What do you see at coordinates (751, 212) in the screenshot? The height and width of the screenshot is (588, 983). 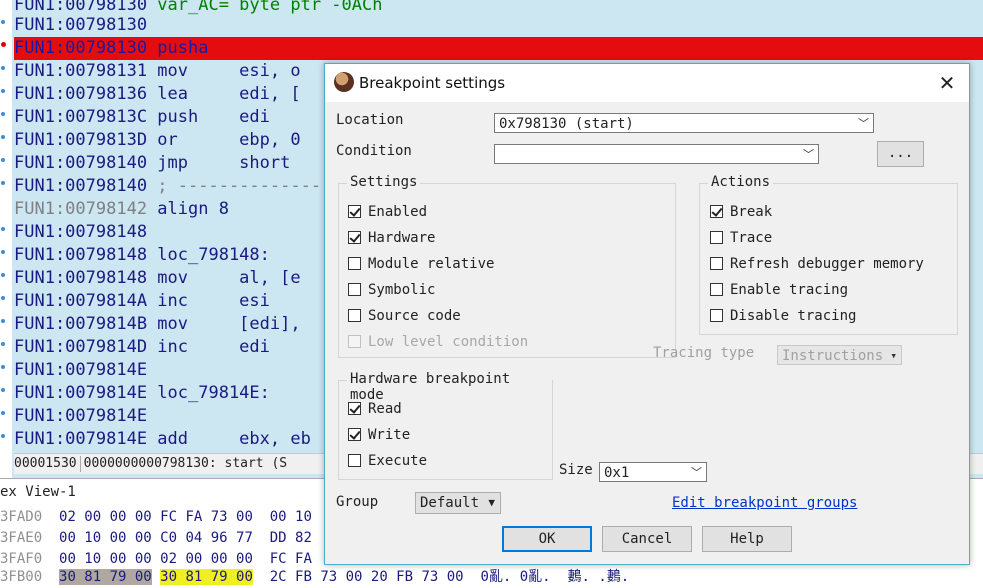 I see `action-label: Break` at bounding box center [751, 212].